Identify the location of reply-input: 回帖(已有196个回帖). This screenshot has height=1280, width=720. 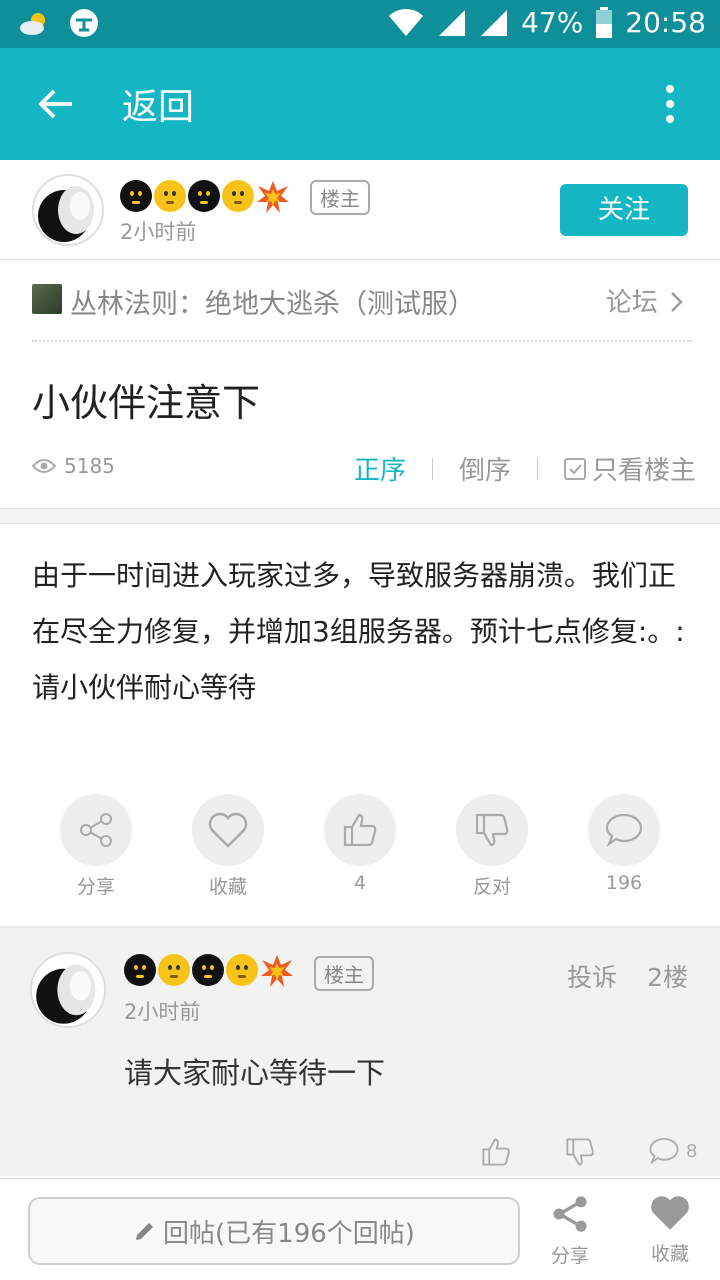
(274, 1231).